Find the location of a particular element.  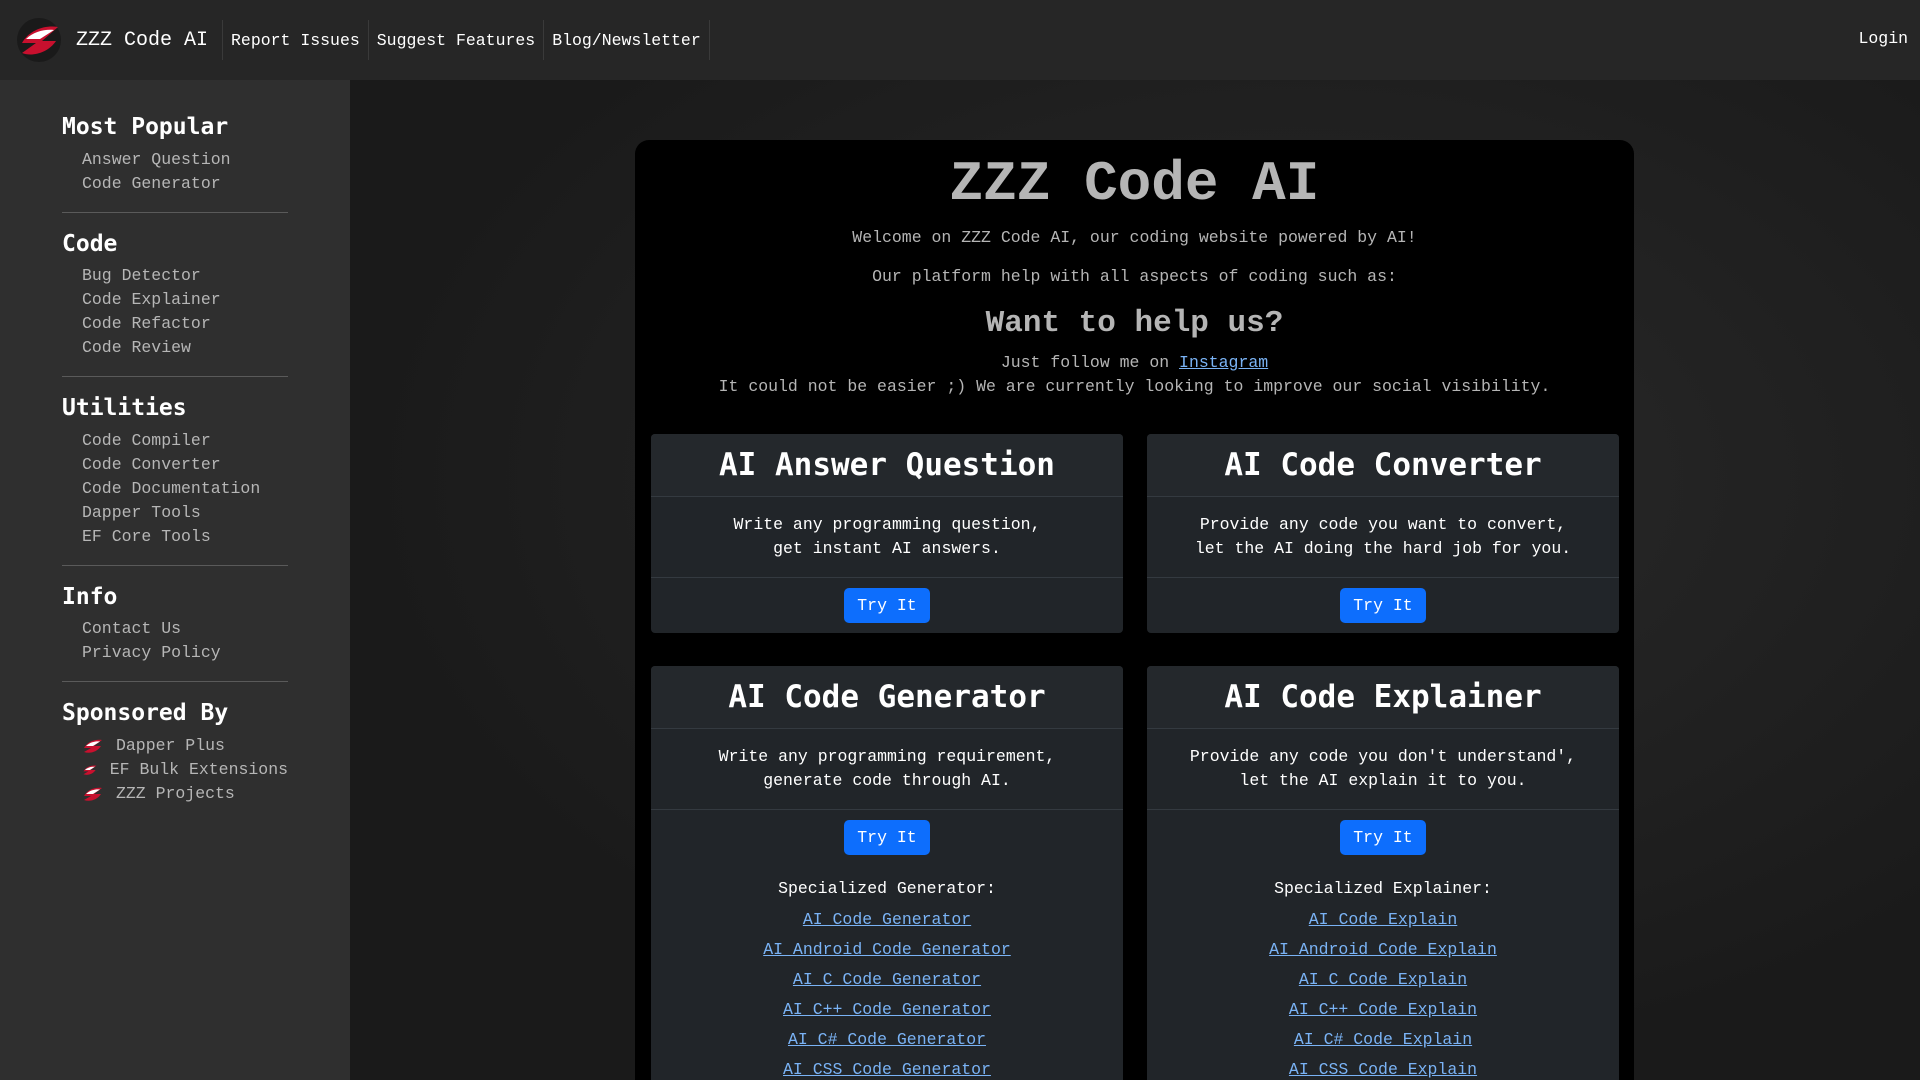

sidebar-section-title: Info is located at coordinates (90, 596).